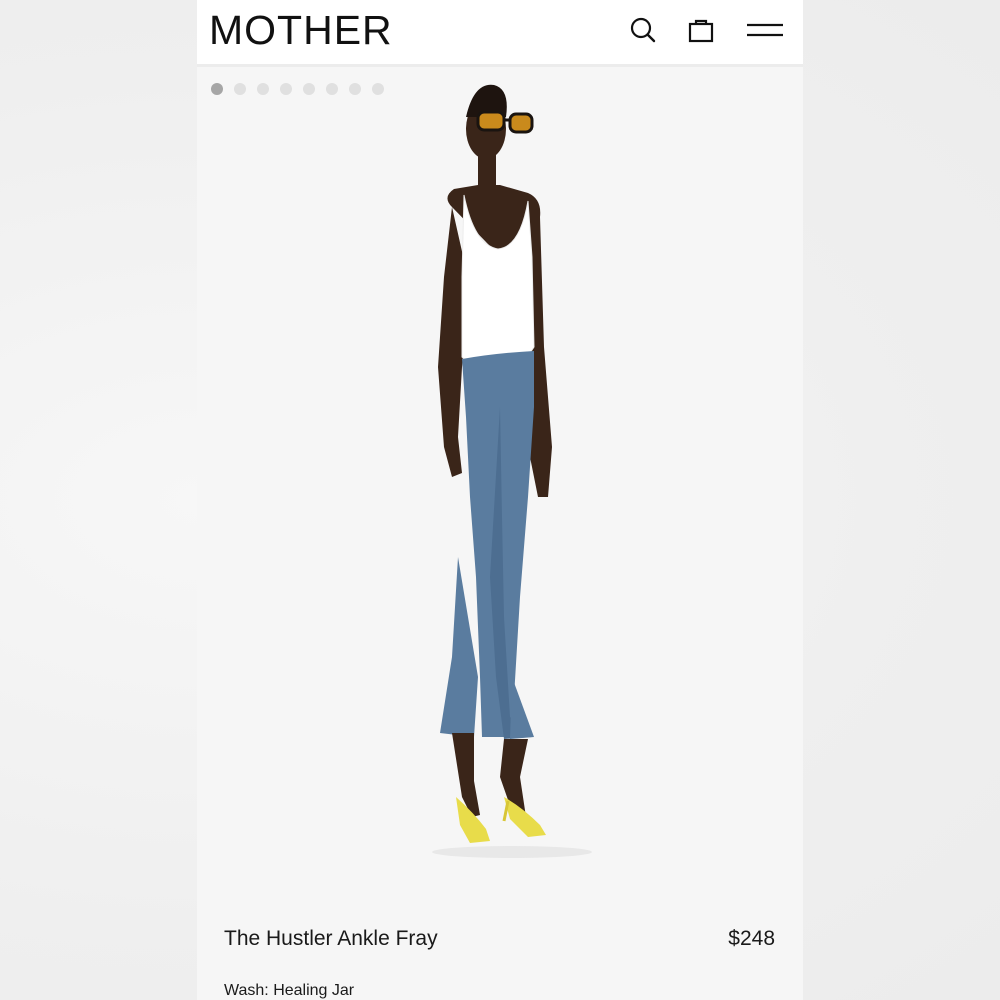  What do you see at coordinates (297, 89) in the screenshot?
I see `carousel-pagination` at bounding box center [297, 89].